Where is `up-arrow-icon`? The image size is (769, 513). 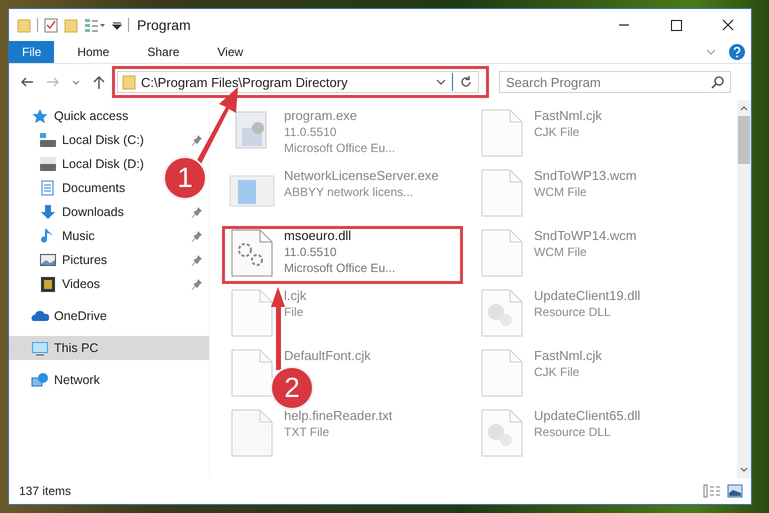 up-arrow-icon is located at coordinates (99, 82).